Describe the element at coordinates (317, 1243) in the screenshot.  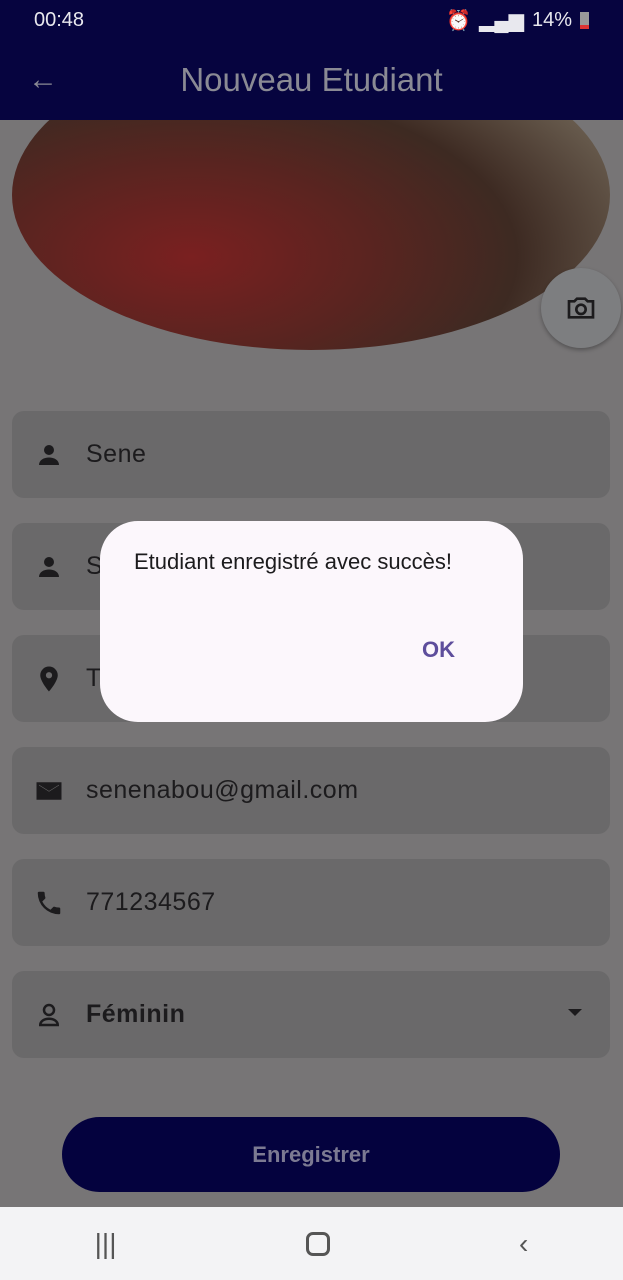
I see `home-icon` at that location.